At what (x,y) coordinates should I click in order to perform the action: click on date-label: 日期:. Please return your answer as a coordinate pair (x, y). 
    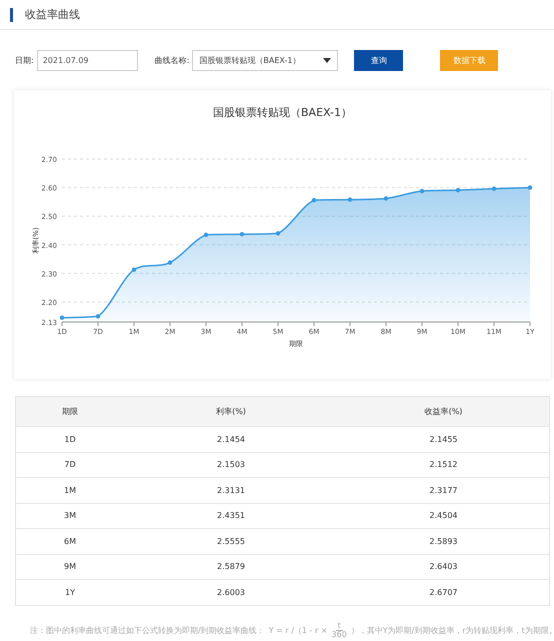
    Looking at the image, I should click on (24, 60).